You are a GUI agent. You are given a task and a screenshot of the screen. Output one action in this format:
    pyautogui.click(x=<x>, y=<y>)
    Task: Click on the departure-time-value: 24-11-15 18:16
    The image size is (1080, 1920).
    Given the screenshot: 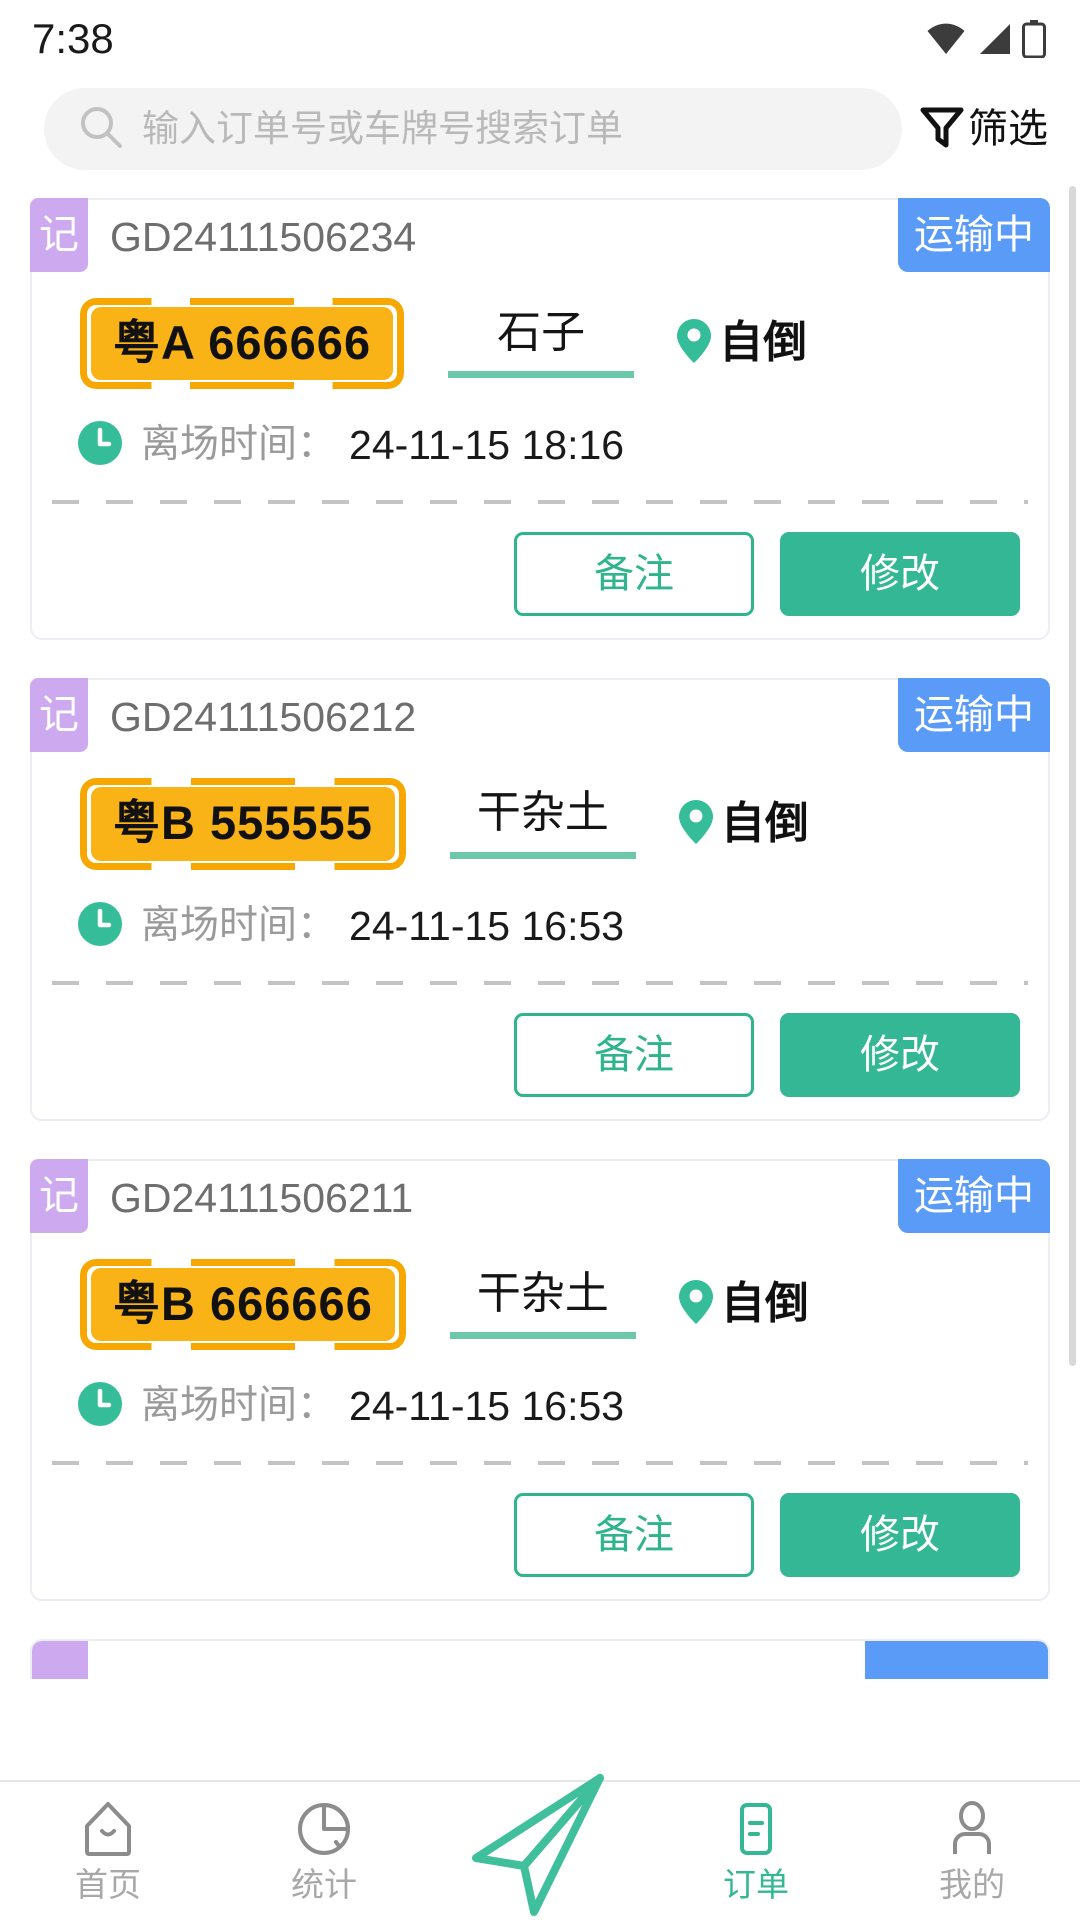 What is the action you would take?
    pyautogui.click(x=487, y=445)
    